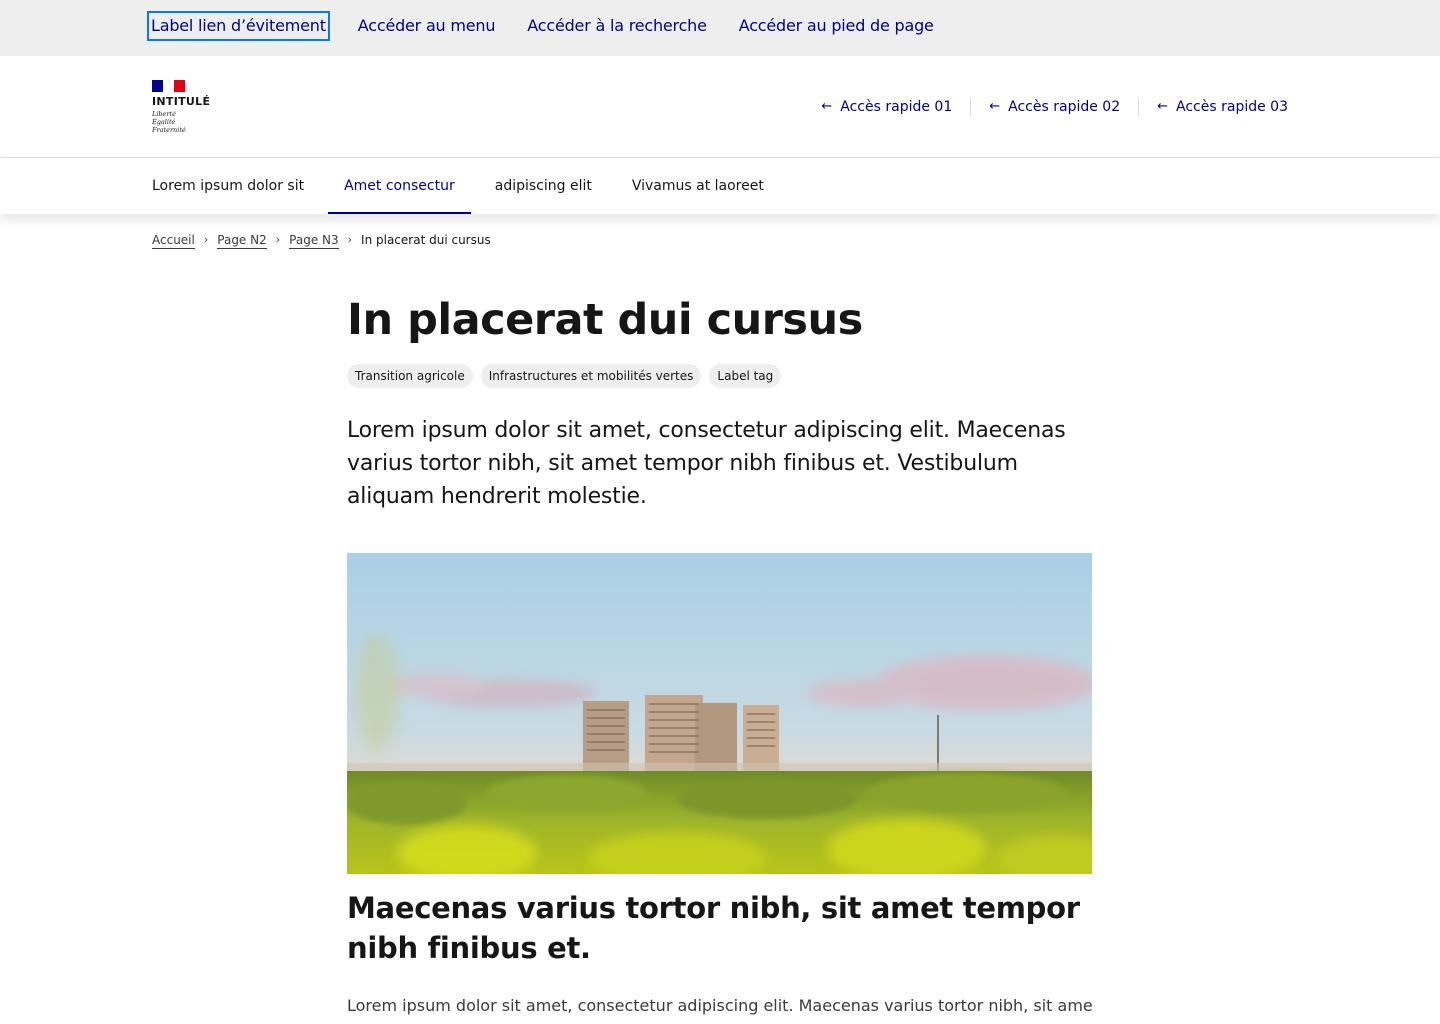  I want to click on quick-access-label: Accès rapide 01, so click(896, 107).